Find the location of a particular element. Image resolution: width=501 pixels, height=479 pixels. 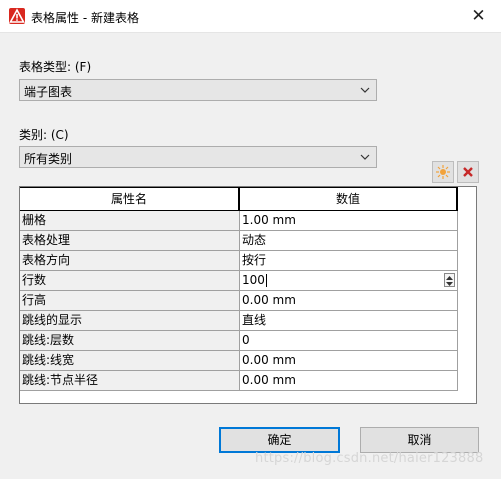

spin-arrows-icon is located at coordinates (449, 281).